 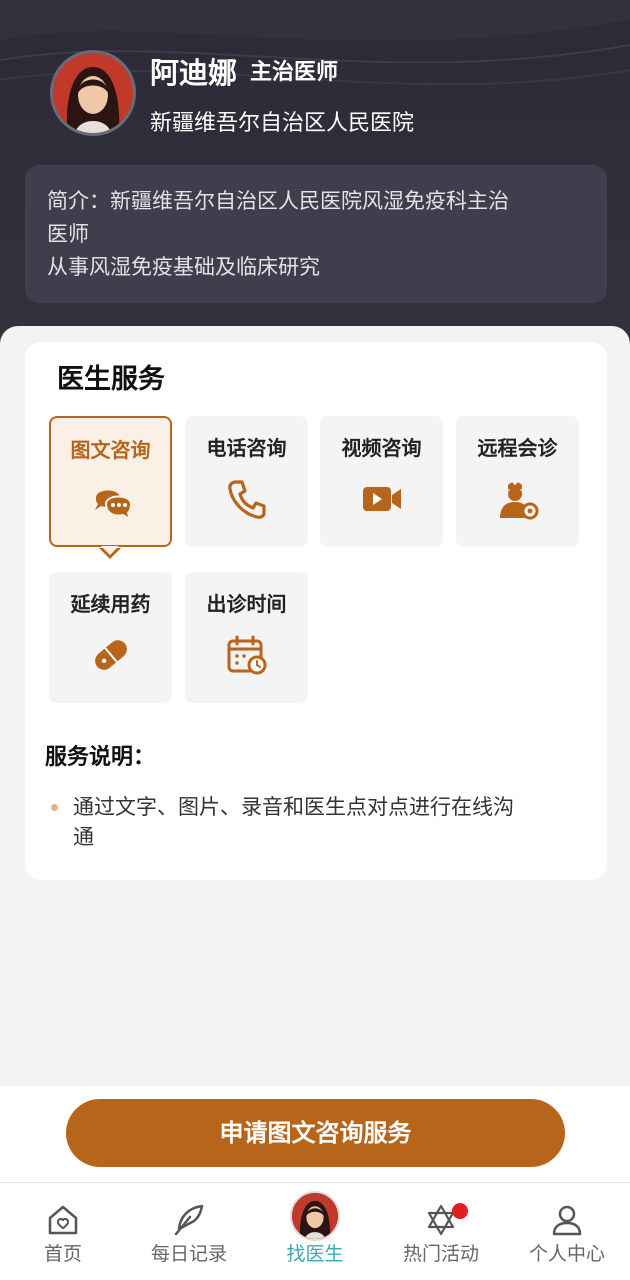 What do you see at coordinates (110, 550) in the screenshot?
I see `active-tile-pointer-fill` at bounding box center [110, 550].